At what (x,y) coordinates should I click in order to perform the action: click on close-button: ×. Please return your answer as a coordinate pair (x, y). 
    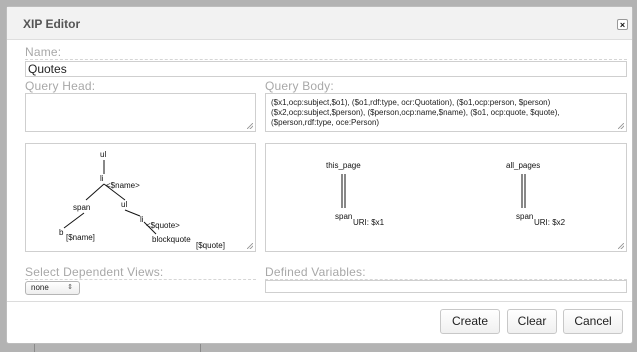
    Looking at the image, I should click on (622, 24).